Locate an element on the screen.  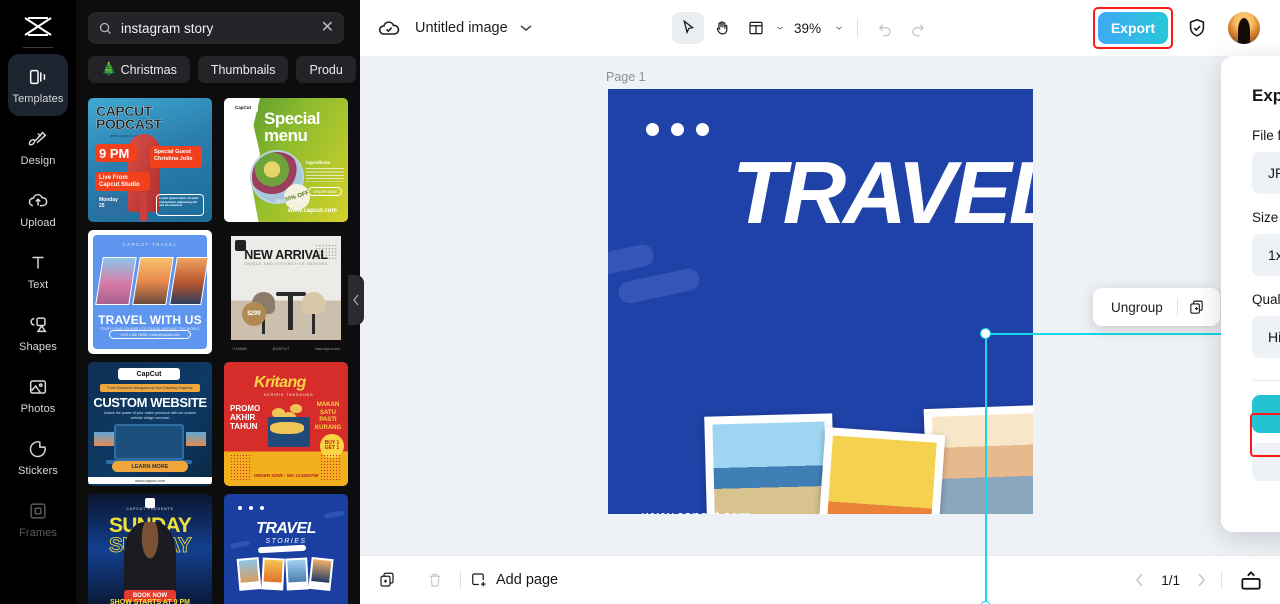
present-icon is located at coordinates (1251, 580).